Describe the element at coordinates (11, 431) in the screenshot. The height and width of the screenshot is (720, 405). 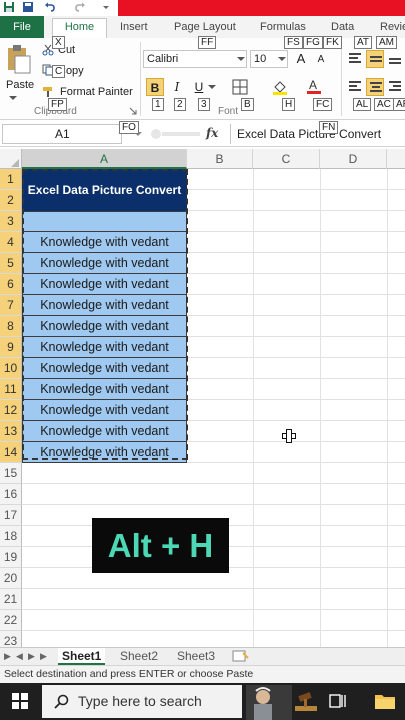
I see `row-header: 13` at that location.